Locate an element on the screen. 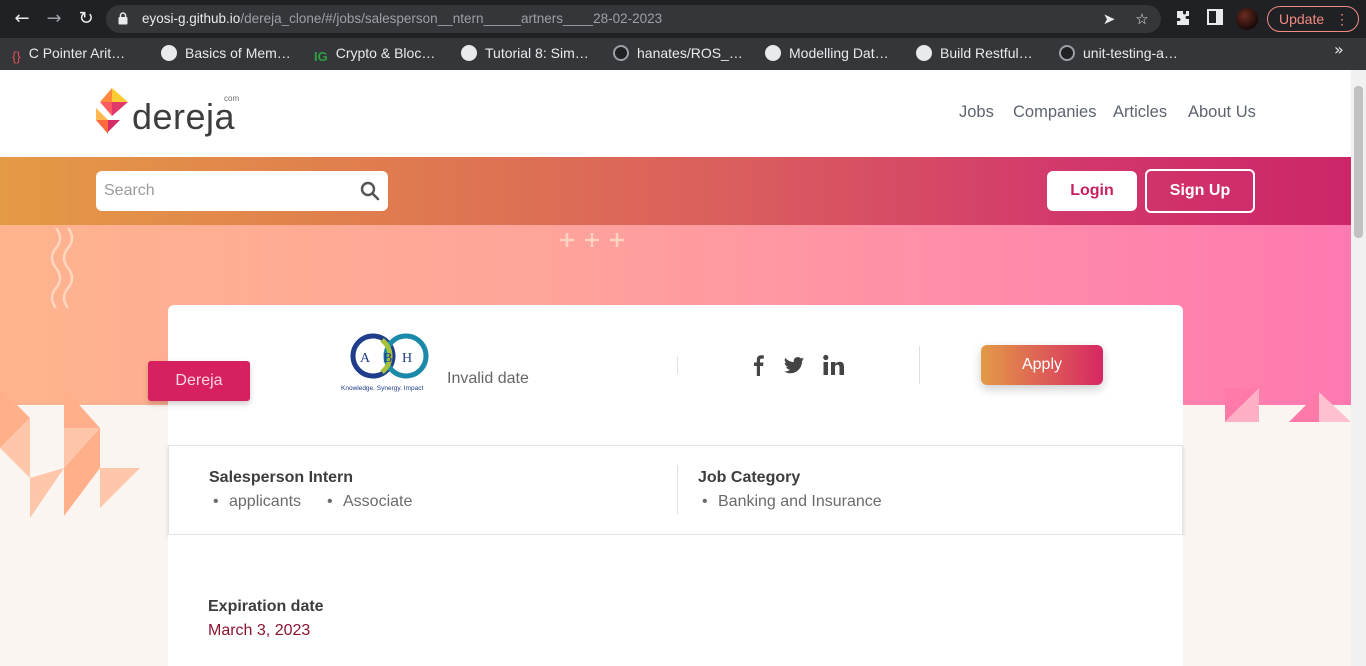 The image size is (1366, 666). svg-text: H is located at coordinates (407, 358).